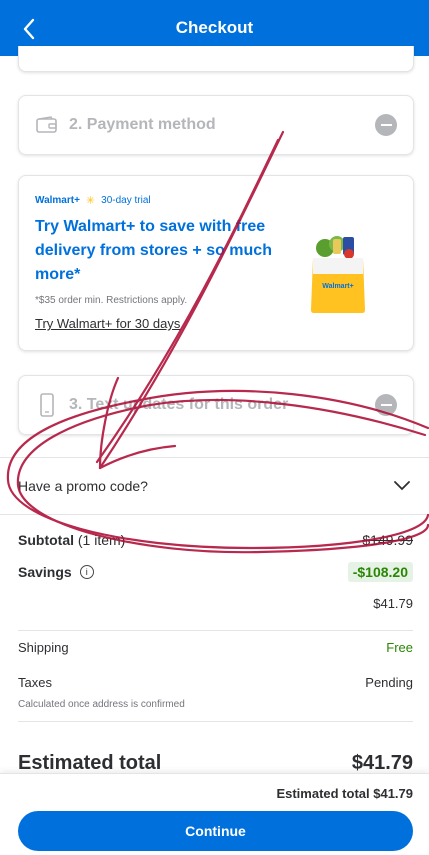 The width and height of the screenshot is (429, 855). I want to click on payment-method-label: 2. Payment method, so click(142, 124).